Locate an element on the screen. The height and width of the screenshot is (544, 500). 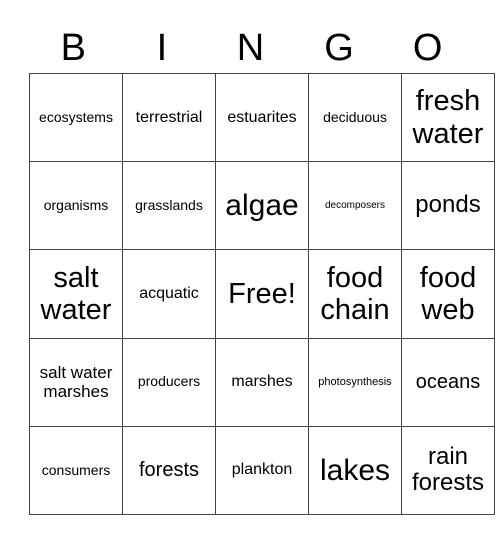
bingo-cell: forests is located at coordinates (169, 470).